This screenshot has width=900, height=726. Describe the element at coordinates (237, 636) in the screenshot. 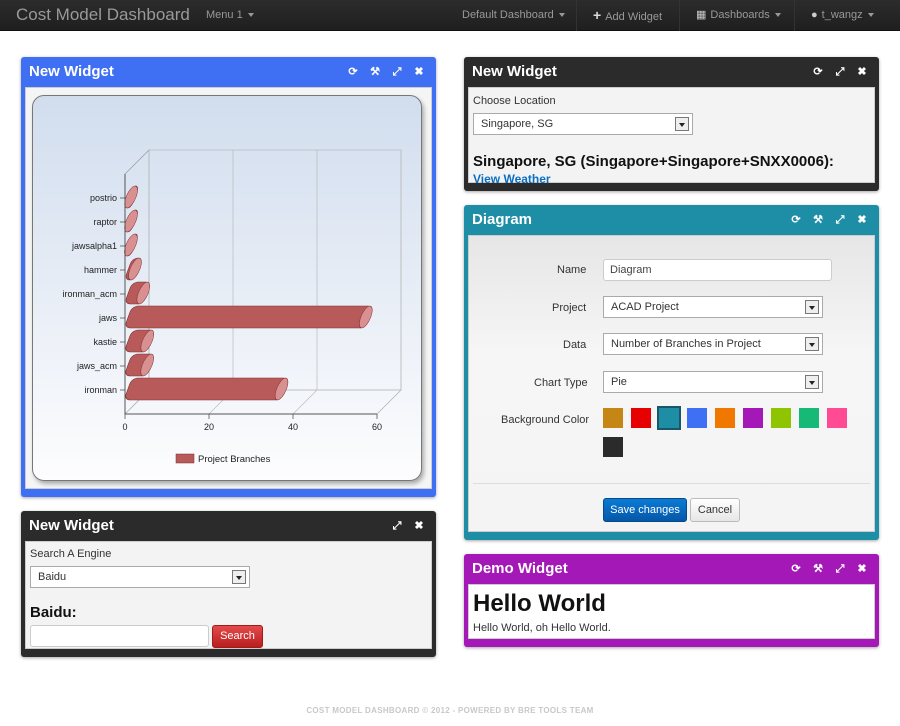

I see `search-button: Search` at that location.